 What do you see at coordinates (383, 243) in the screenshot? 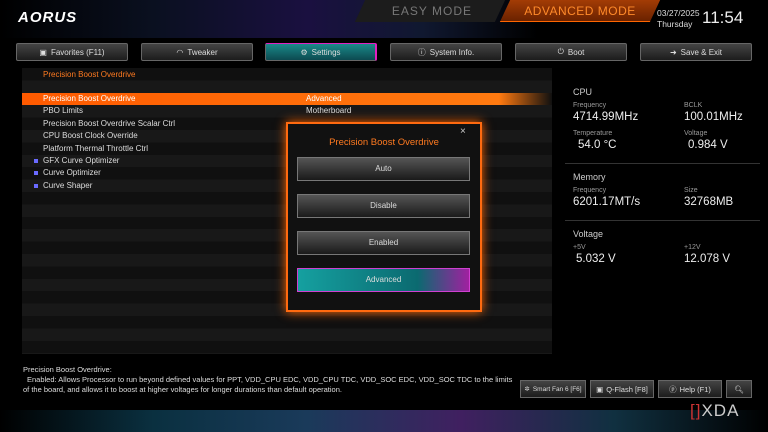
I see `option-enabled: Enabled` at bounding box center [383, 243].